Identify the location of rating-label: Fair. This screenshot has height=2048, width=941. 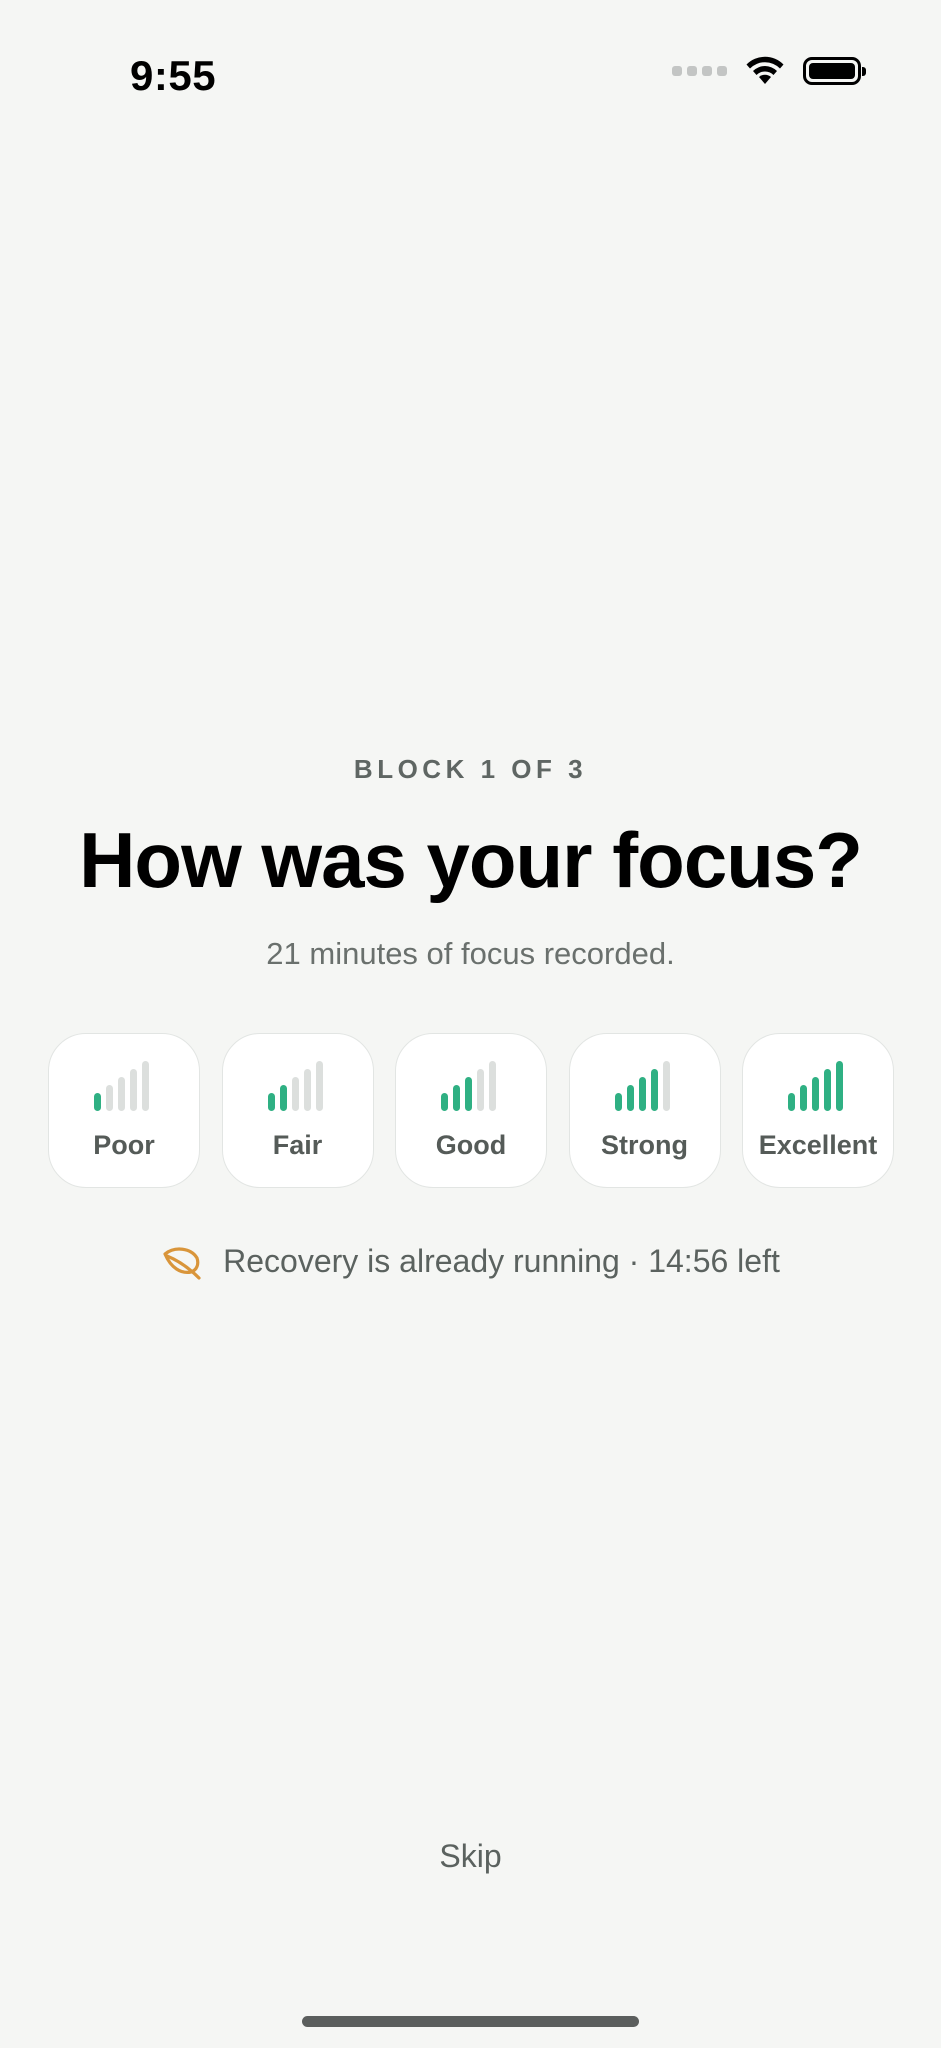
(297, 1145).